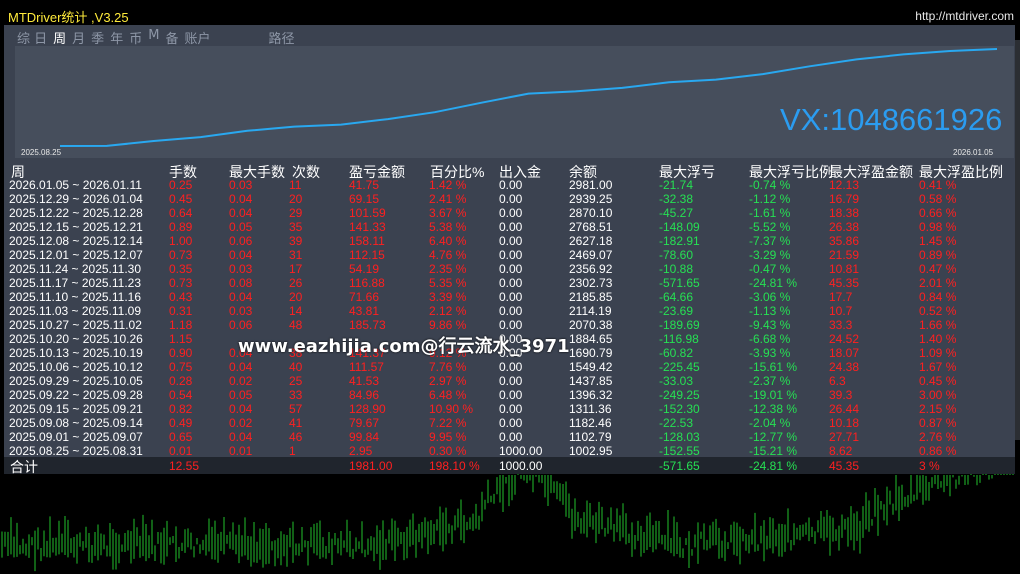 The image size is (1020, 574). What do you see at coordinates (281, 37) in the screenshot?
I see `tab-path: 路径` at bounding box center [281, 37].